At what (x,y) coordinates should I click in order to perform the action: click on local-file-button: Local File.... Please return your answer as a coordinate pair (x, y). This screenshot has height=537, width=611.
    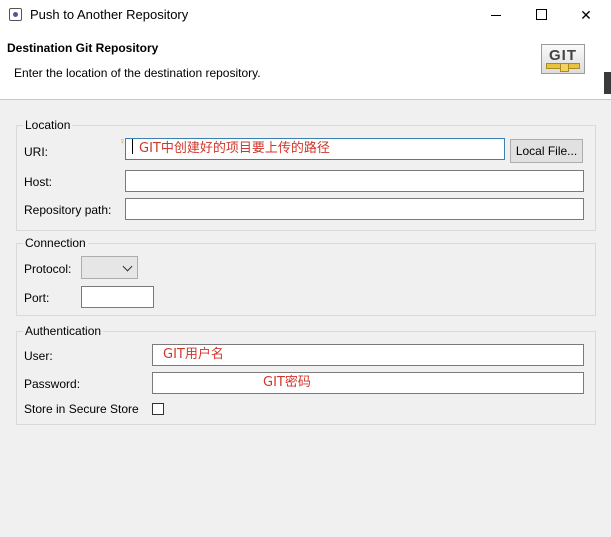
    Looking at the image, I should click on (546, 151).